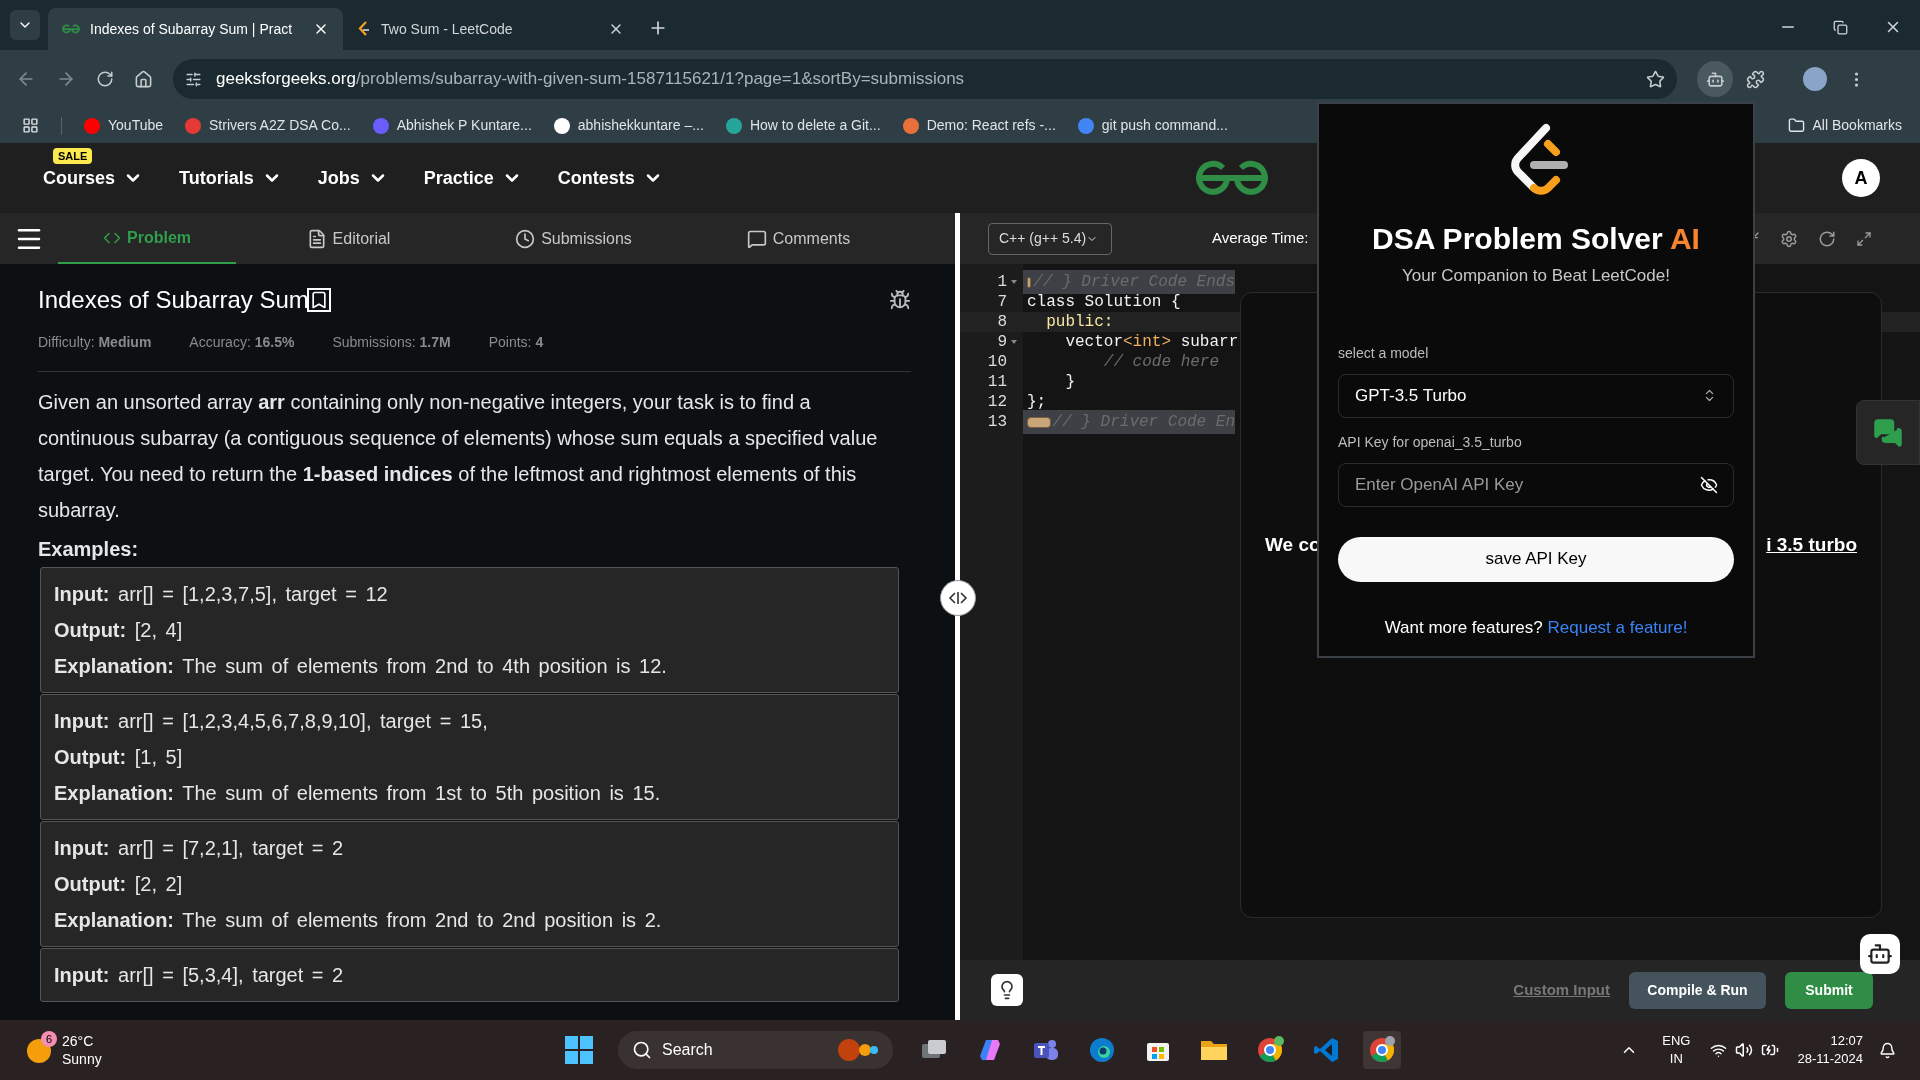  I want to click on profile-avatar, so click(1815, 79).